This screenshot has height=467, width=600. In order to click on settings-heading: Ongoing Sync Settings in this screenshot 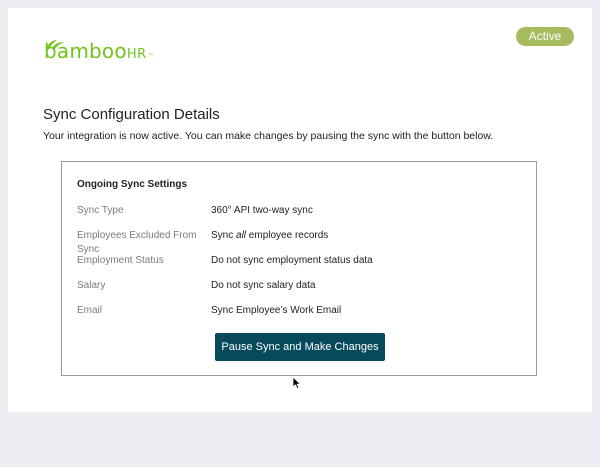, I will do `click(132, 184)`.